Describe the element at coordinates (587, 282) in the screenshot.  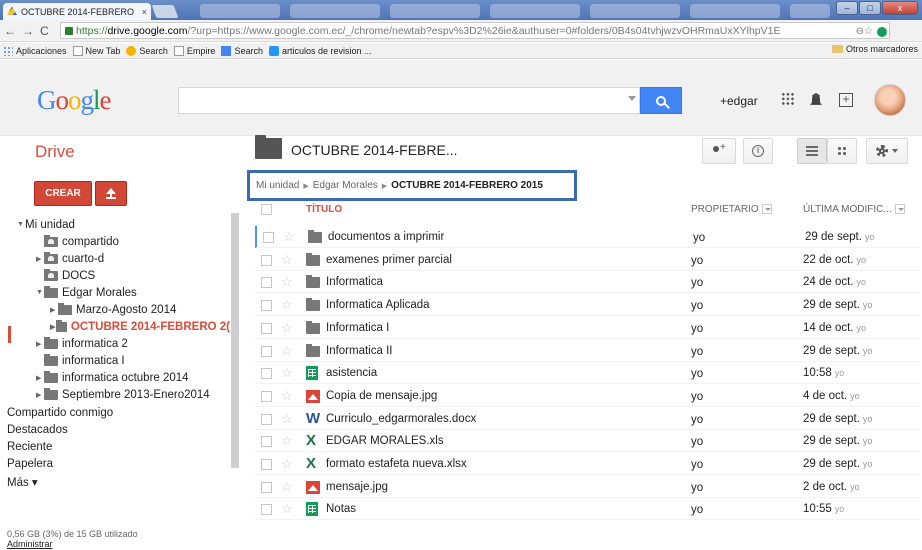
I see `table-row: ☆ Informatica yo 24 de oct. yo` at that location.